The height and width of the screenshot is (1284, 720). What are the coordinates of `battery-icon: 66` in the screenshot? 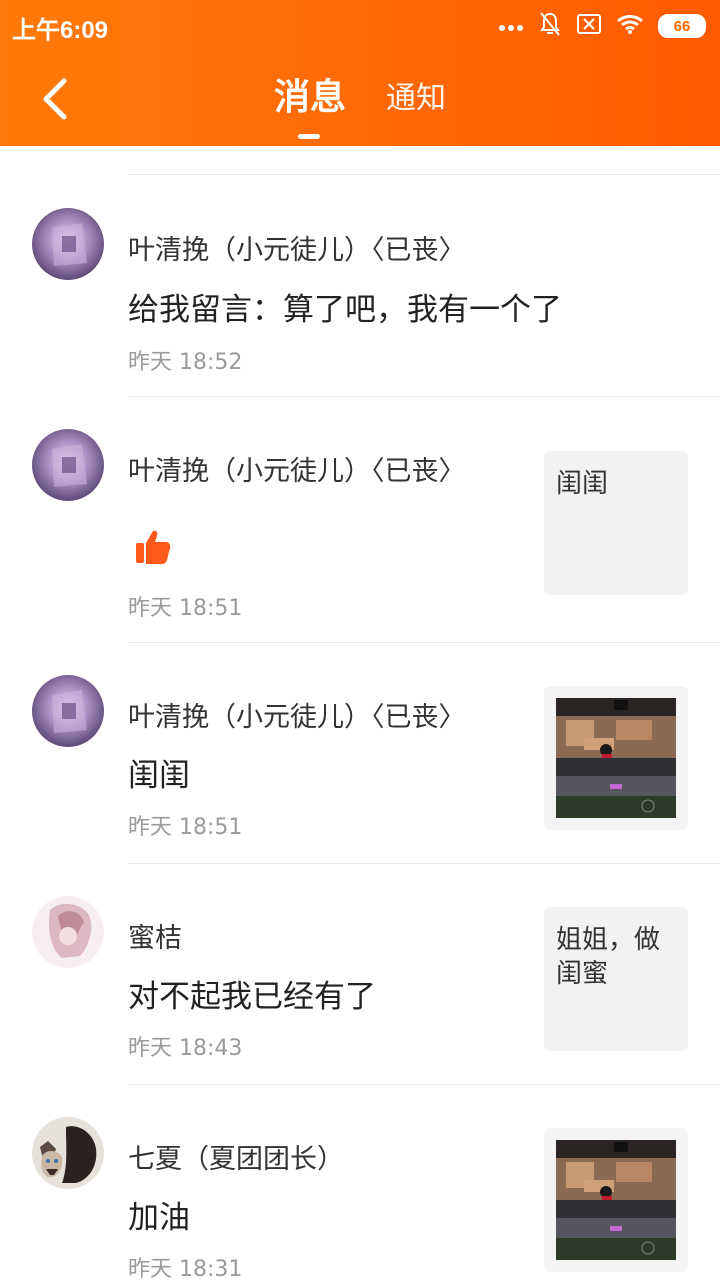 It's located at (682, 26).